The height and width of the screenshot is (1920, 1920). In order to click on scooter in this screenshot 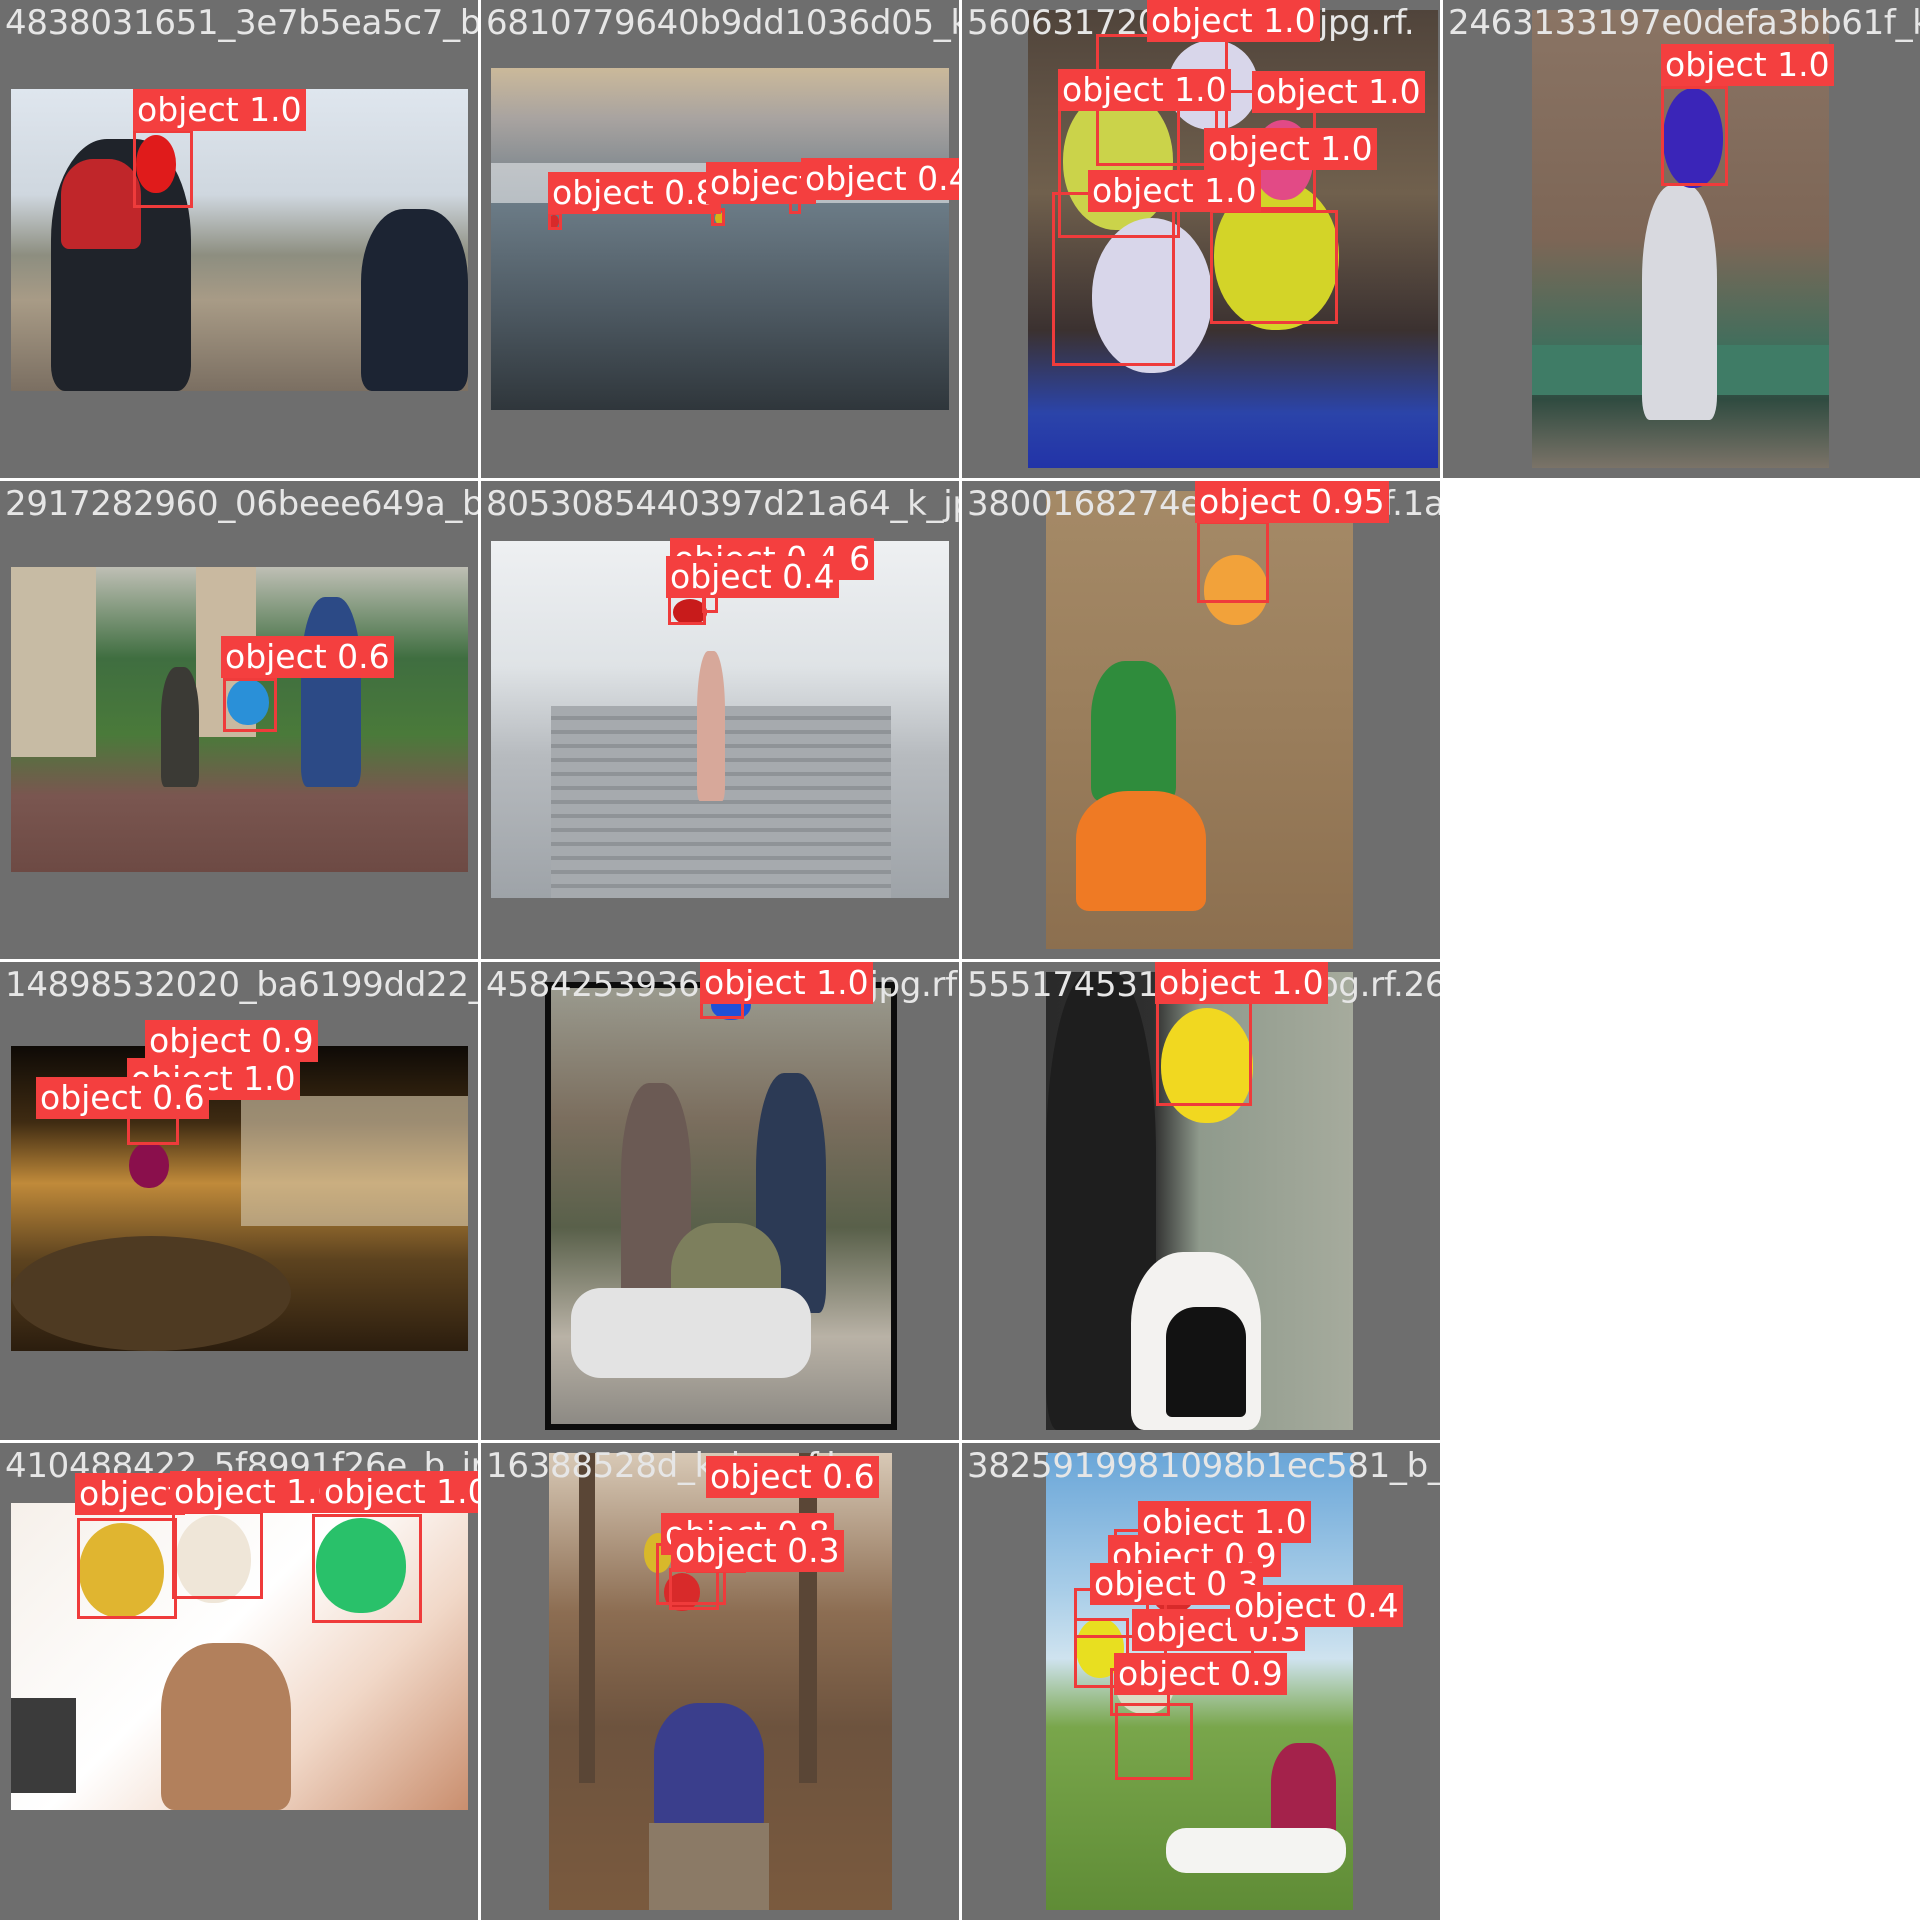, I will do `click(691, 1333)`.